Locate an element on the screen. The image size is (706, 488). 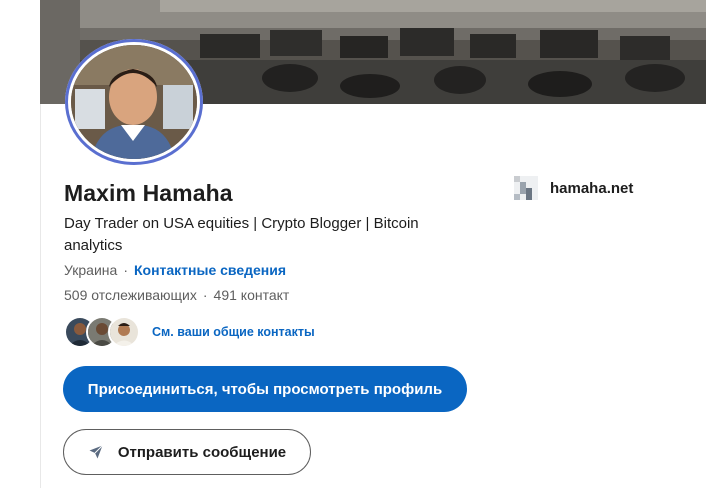
website-favicon-icon is located at coordinates (526, 188).